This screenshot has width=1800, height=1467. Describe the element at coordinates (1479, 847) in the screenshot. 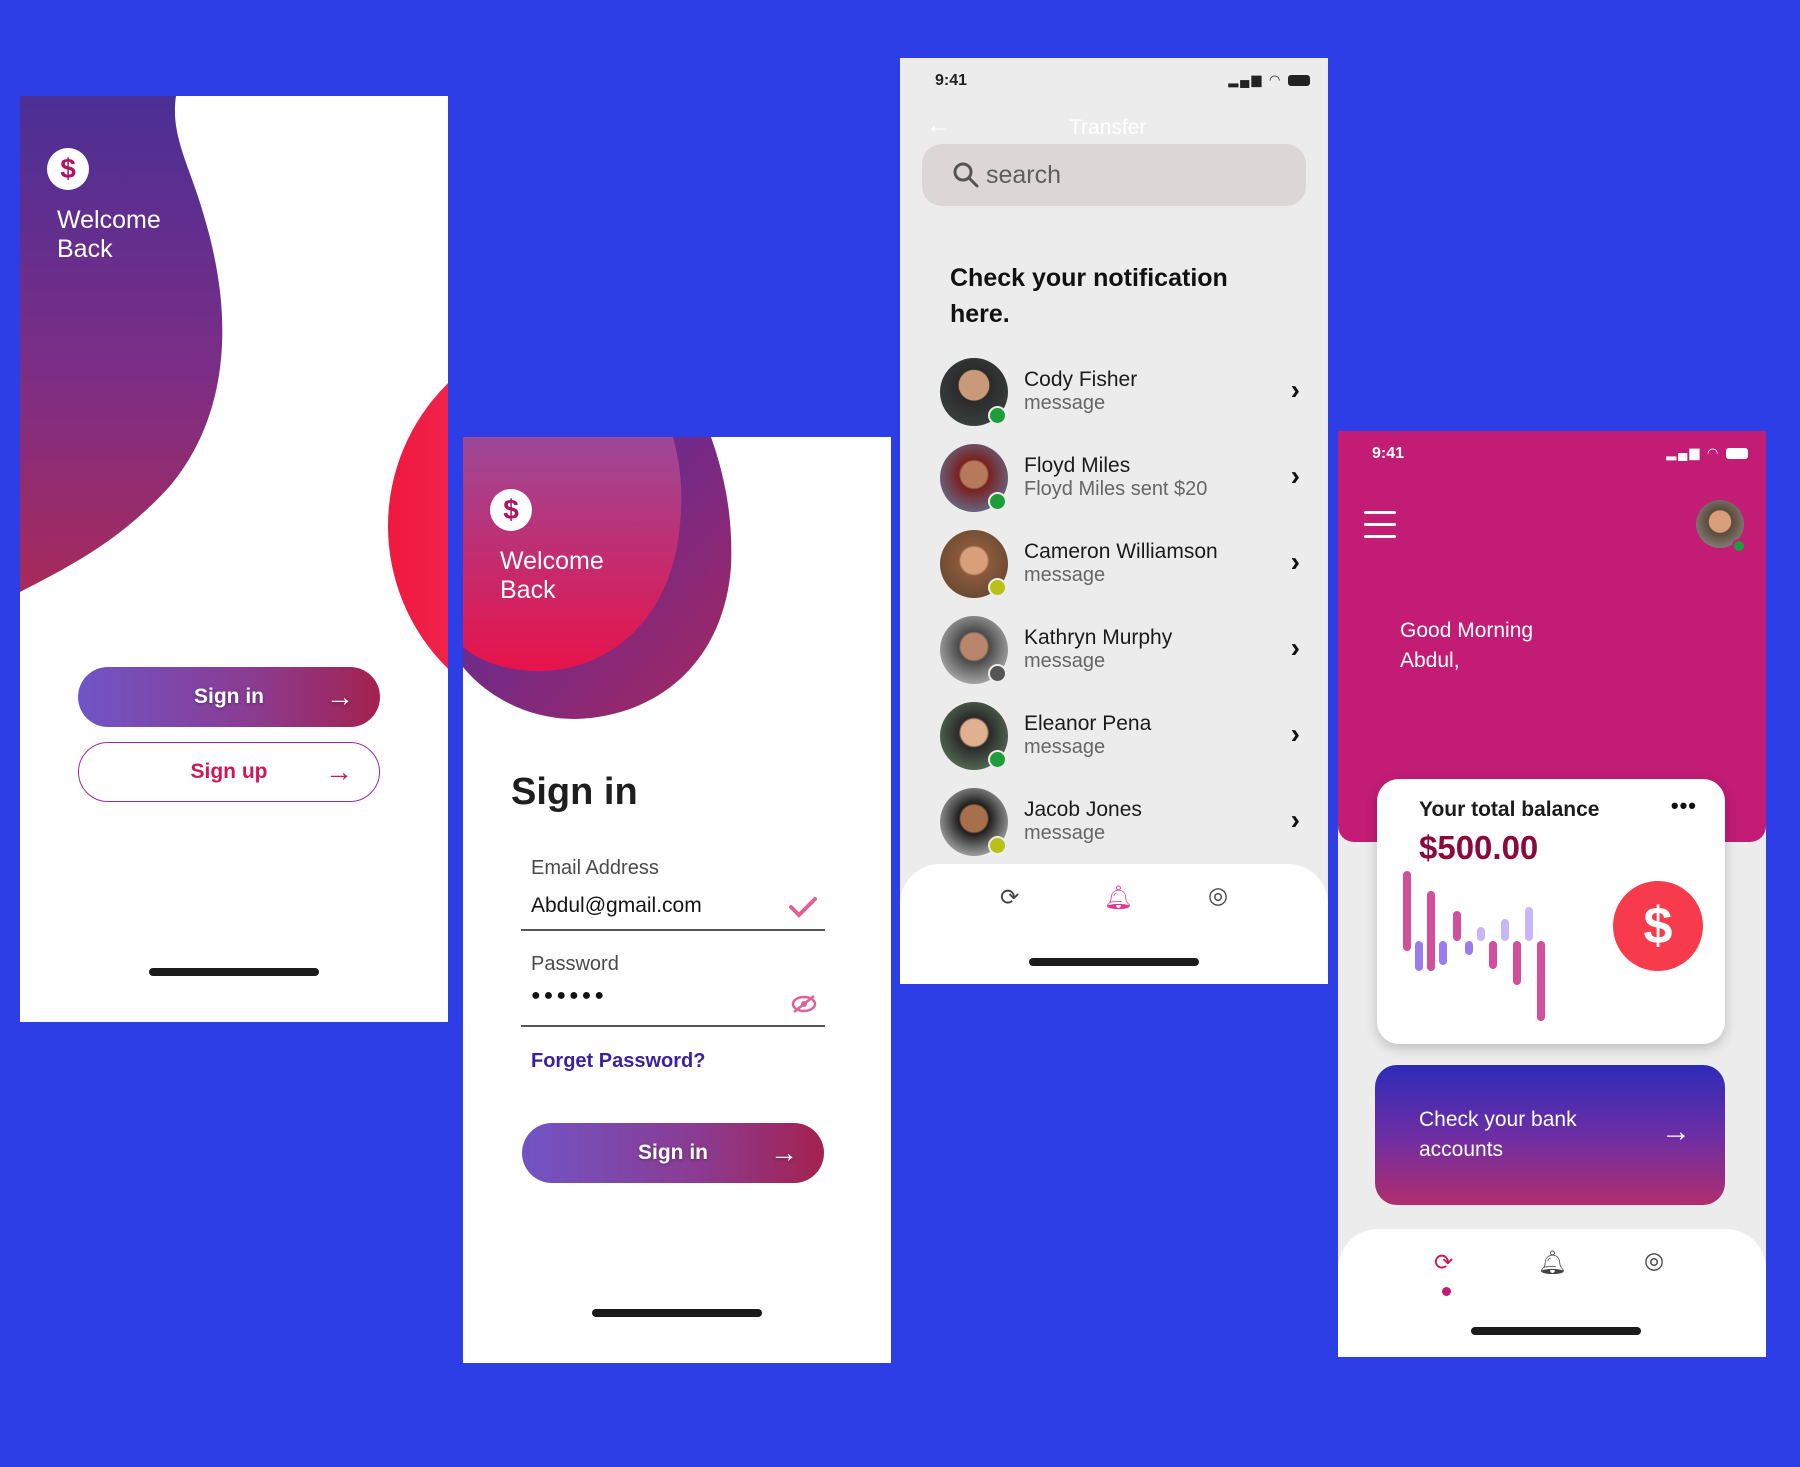

I see `balance-value: $500.00` at that location.